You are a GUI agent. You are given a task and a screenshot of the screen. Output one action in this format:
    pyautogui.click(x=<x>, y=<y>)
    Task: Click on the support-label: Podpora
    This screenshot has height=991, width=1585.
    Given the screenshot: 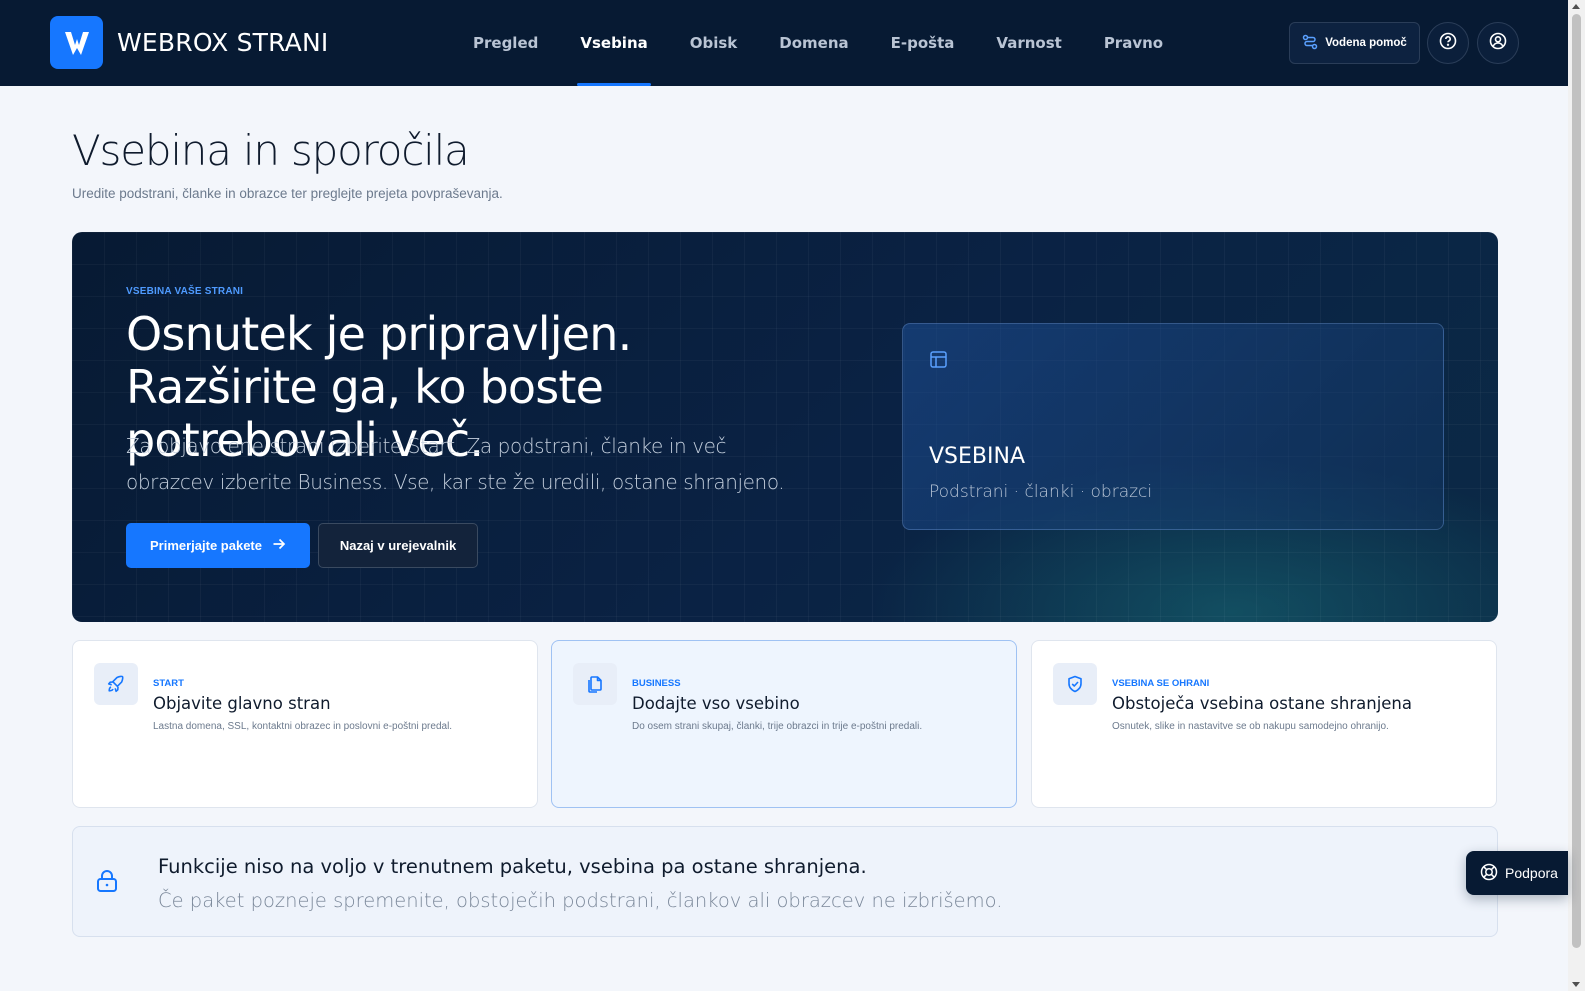 What is the action you would take?
    pyautogui.click(x=1531, y=873)
    